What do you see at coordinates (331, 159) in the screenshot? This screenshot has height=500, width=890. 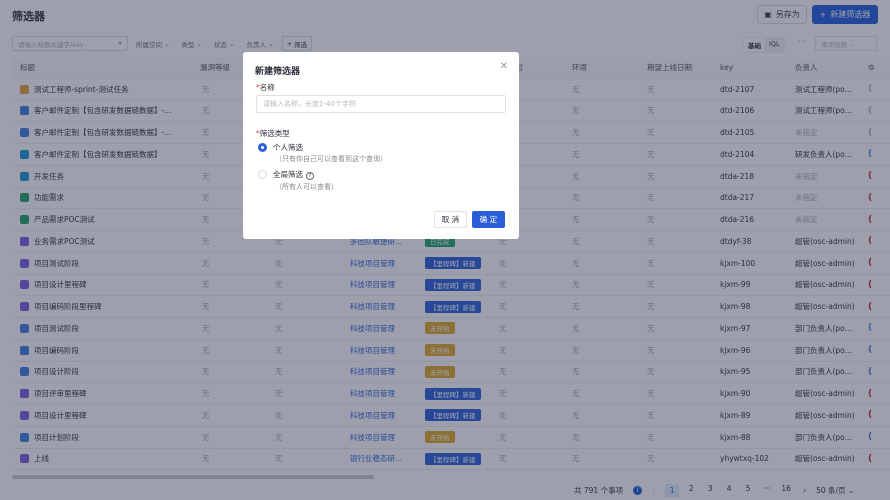 I see `personal-desc: （只有你自己可以查看到这个查询）` at bounding box center [331, 159].